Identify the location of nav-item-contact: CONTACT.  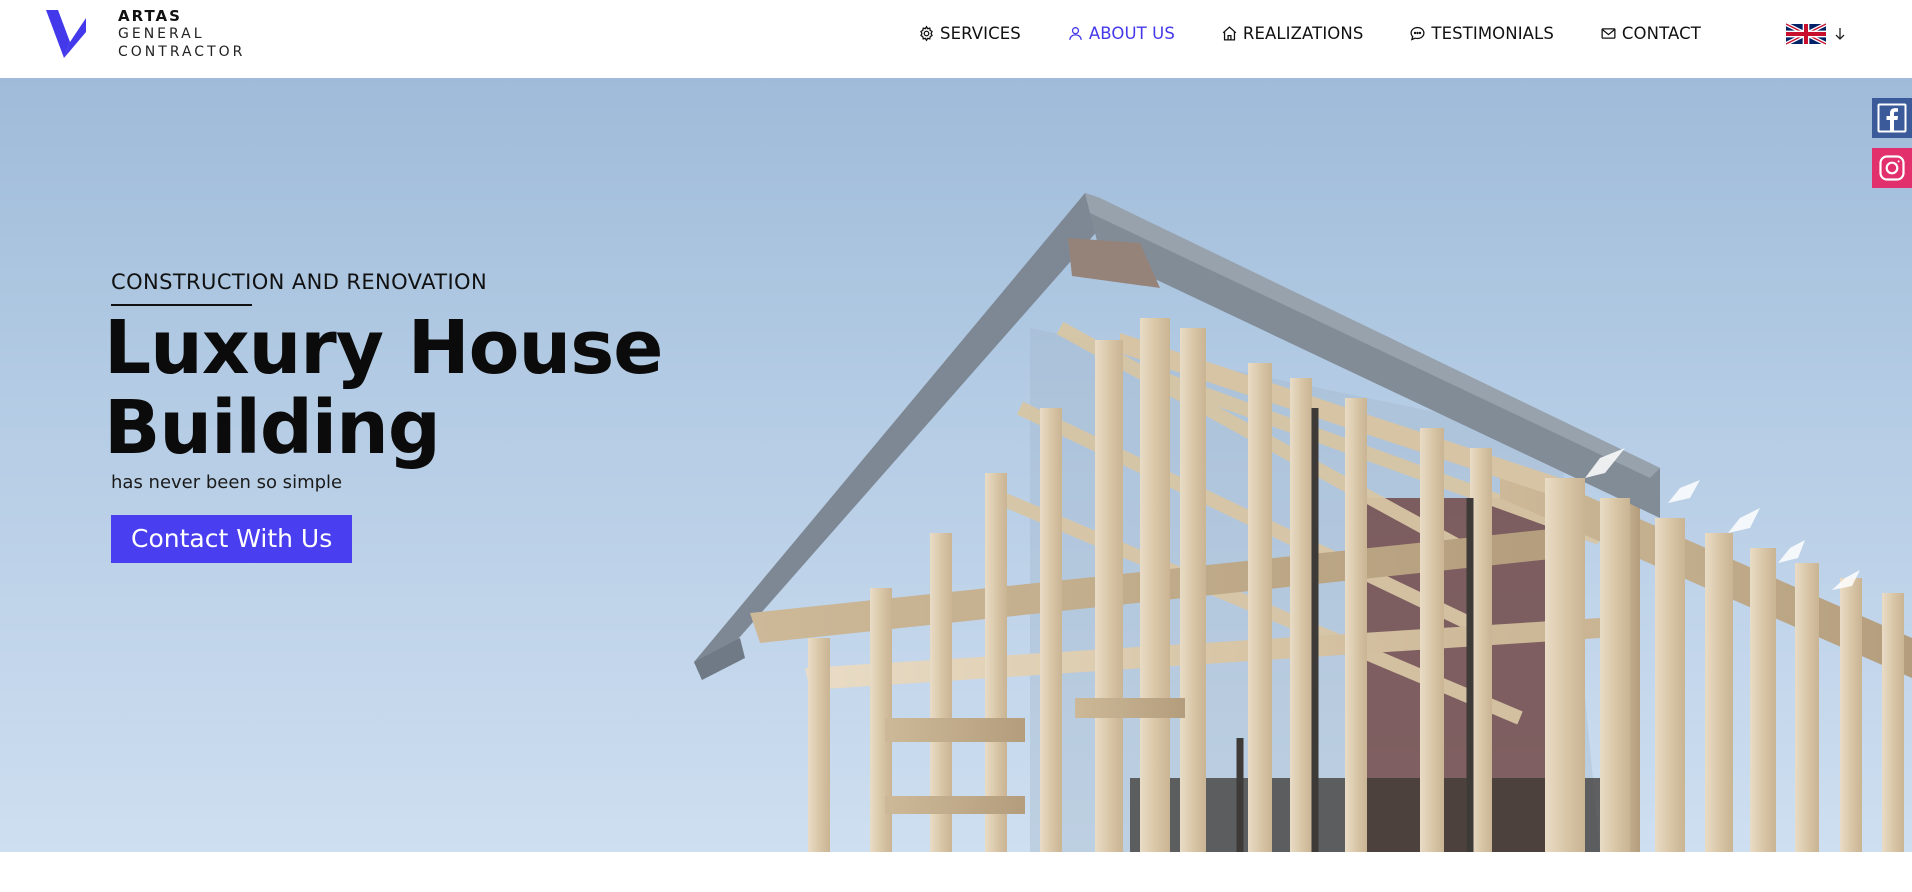
(1650, 33).